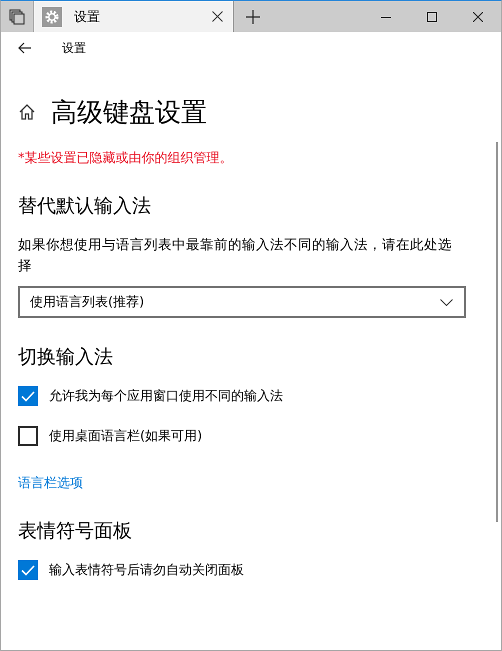 Image resolution: width=502 pixels, height=651 pixels. I want to click on checkbox-label: 使用桌面语言栏(如果可用), so click(125, 436).